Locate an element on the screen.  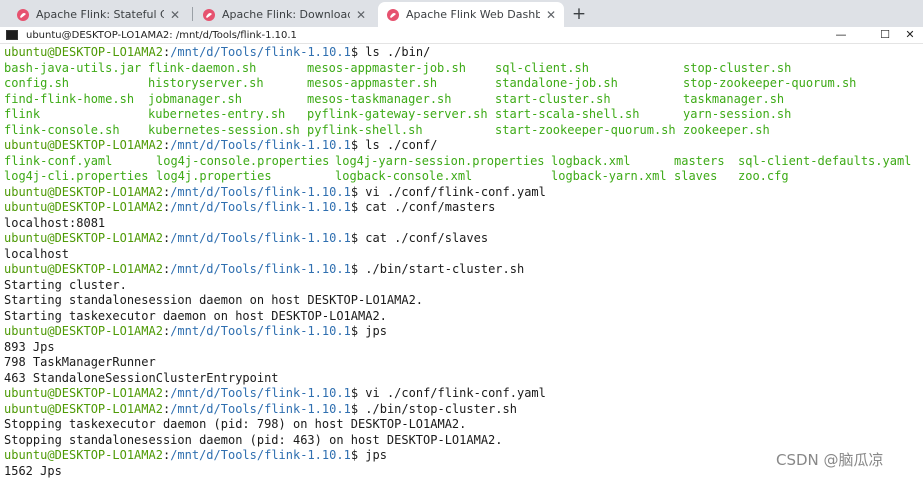
file-entry: mesos-appmaster-job.sh is located at coordinates (386, 67).